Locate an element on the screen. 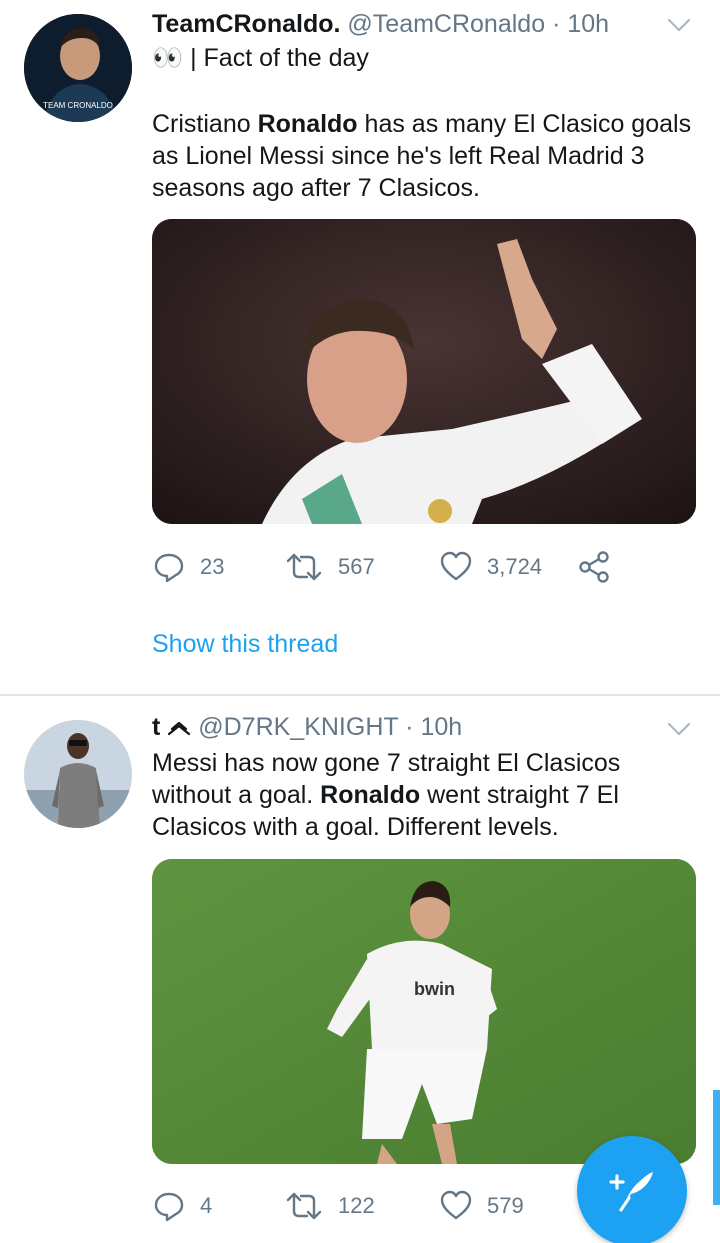 Image resolution: width=720 pixels, height=1243 pixels. user-handle: @TeamCRonaldo is located at coordinates (446, 24).